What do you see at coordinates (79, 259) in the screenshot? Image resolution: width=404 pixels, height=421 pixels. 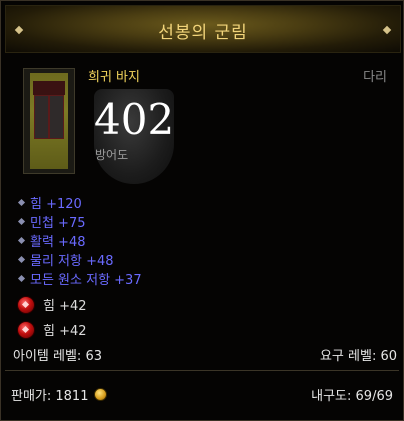 I see `affix-item: 물리 저항 +48` at bounding box center [79, 259].